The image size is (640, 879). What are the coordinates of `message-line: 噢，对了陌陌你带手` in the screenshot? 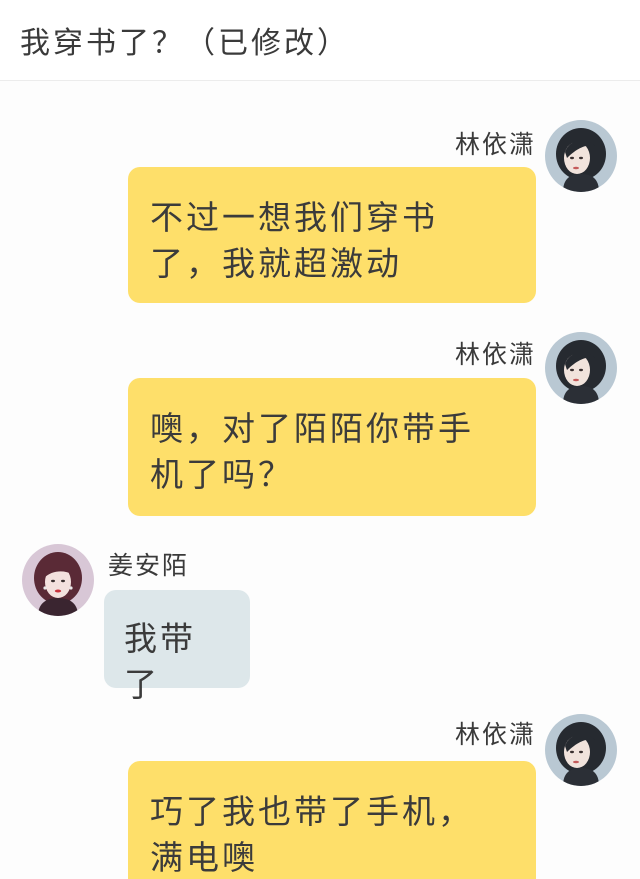 It's located at (312, 428).